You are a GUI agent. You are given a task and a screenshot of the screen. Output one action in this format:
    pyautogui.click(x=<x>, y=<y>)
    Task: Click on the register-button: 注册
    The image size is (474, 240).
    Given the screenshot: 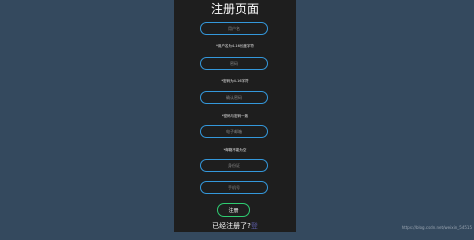 What is the action you would take?
    pyautogui.click(x=233, y=210)
    